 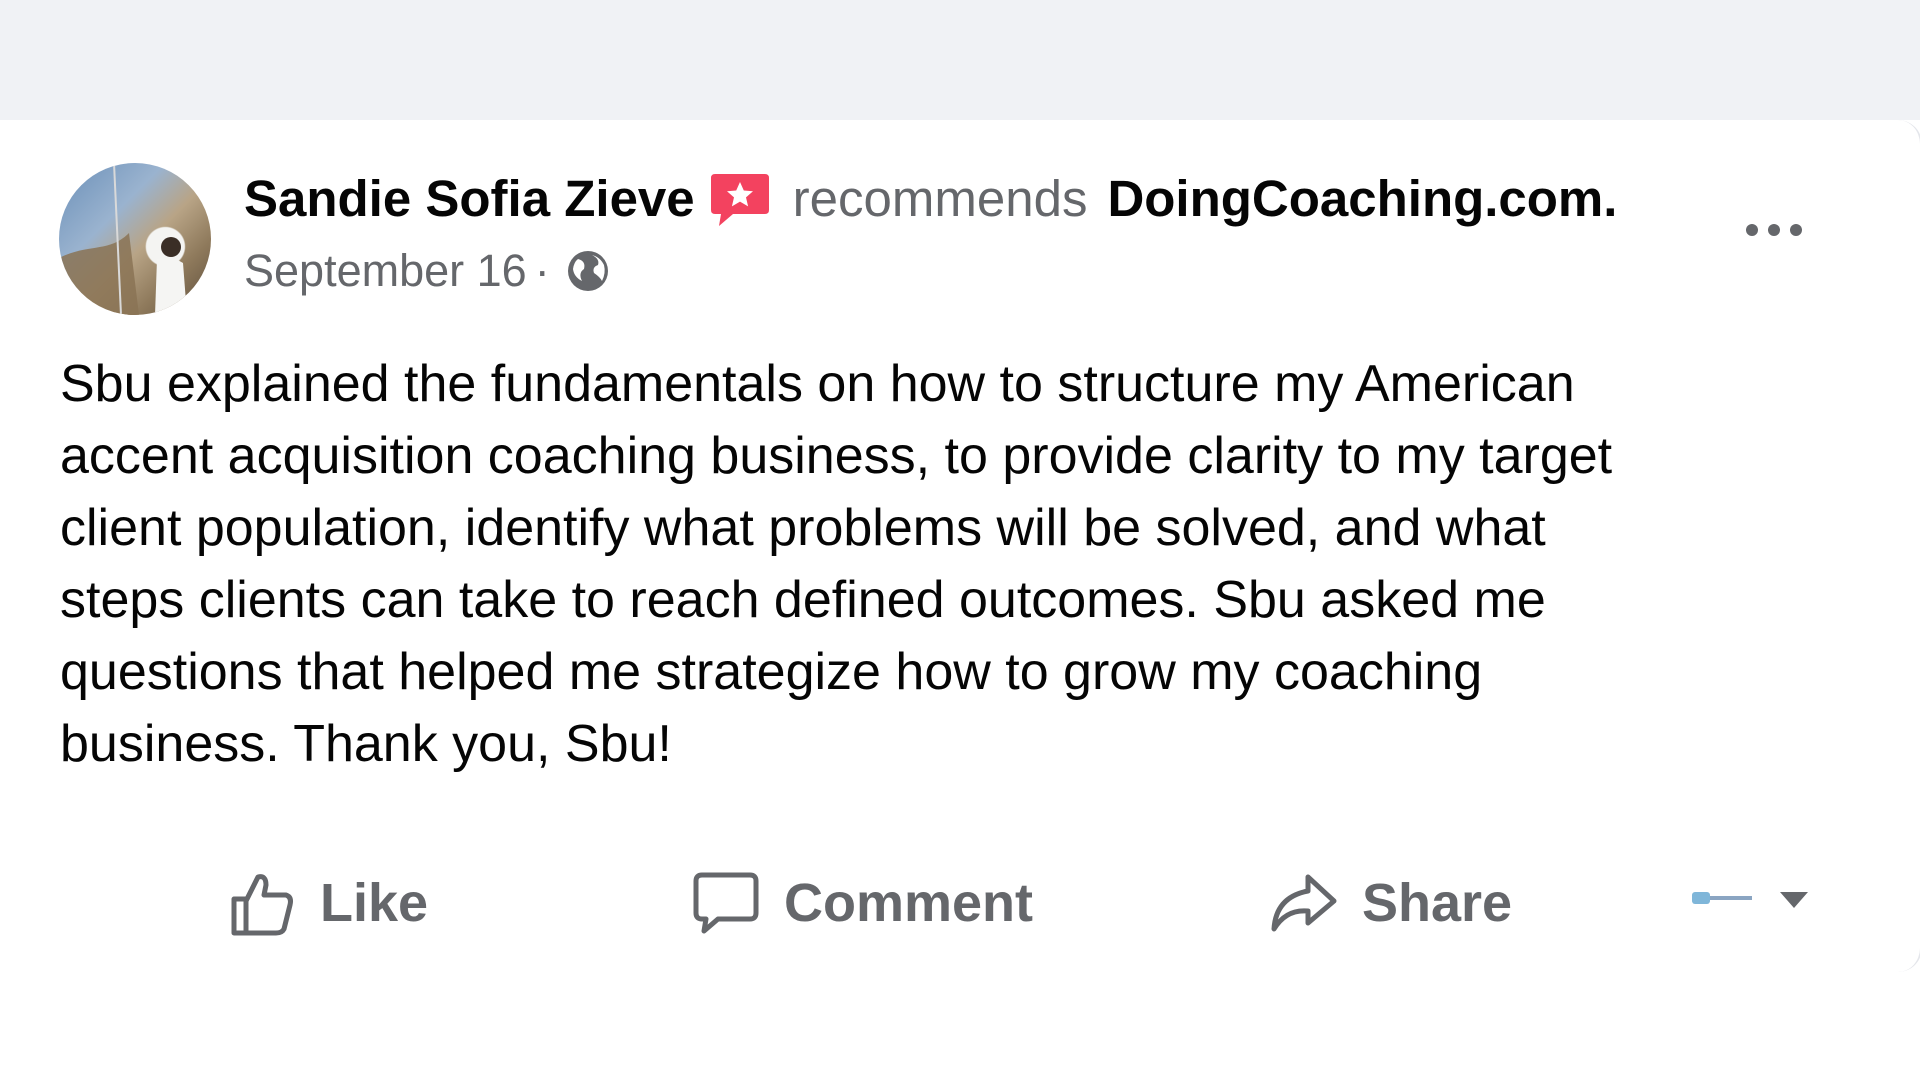 What do you see at coordinates (469, 198) in the screenshot?
I see `author-name: Sandie Sofia Zieve` at bounding box center [469, 198].